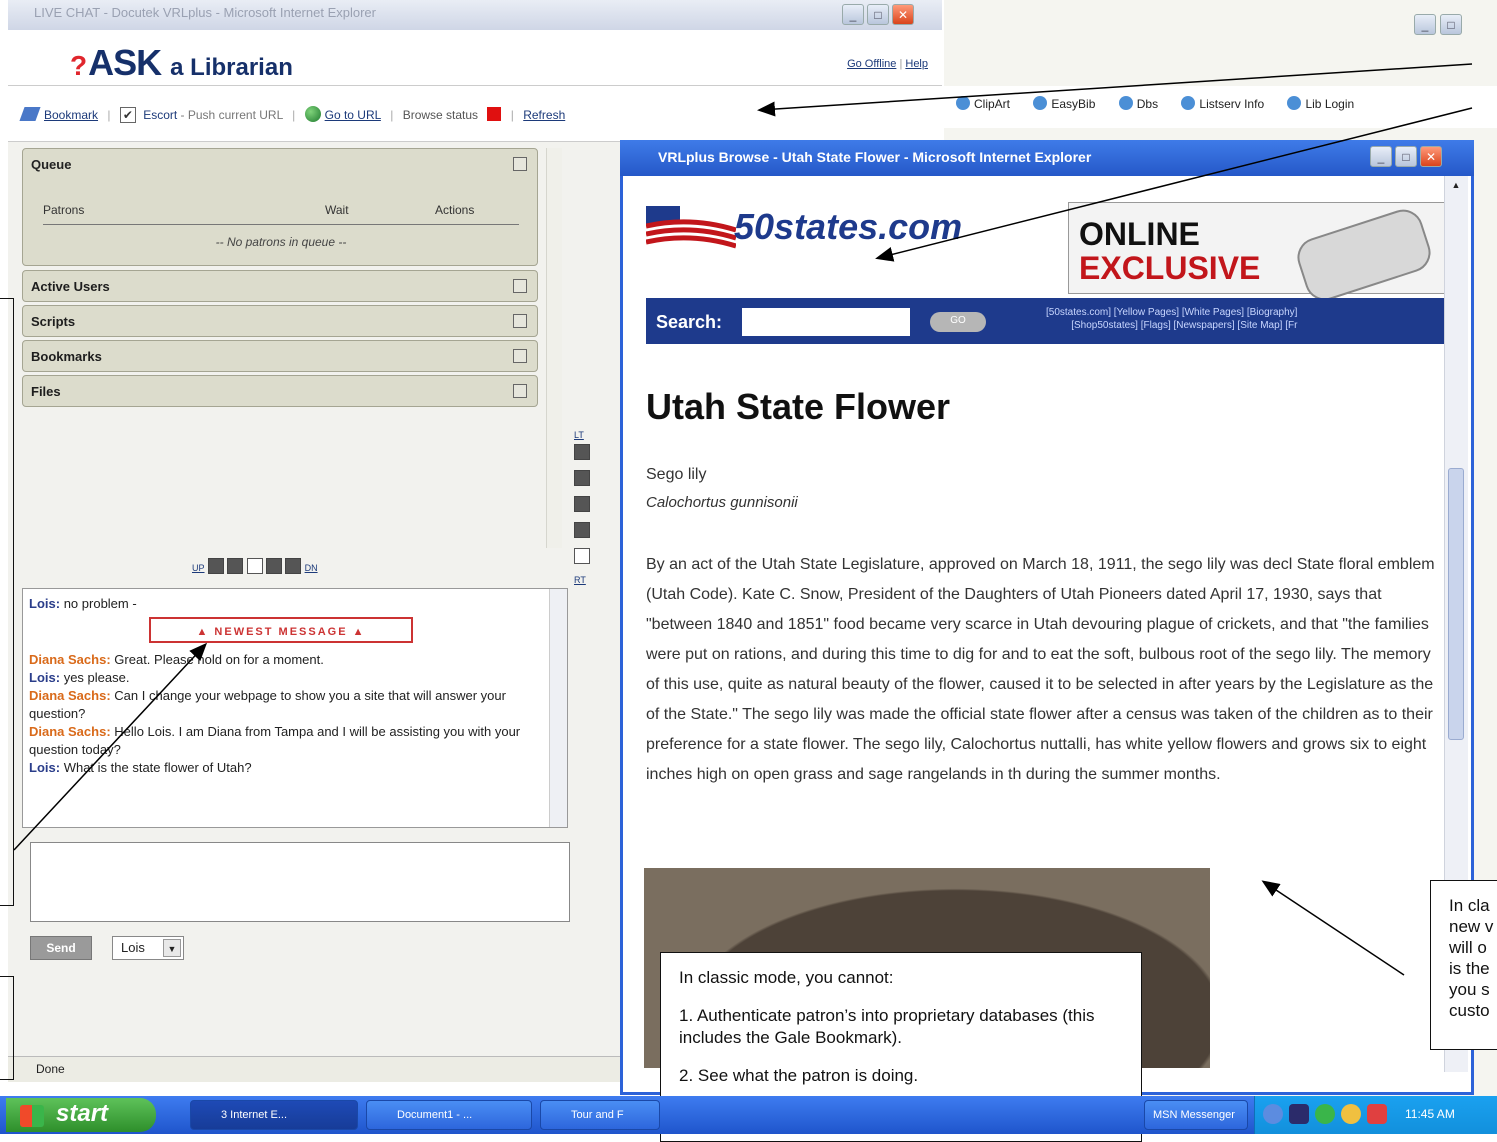 Image resolution: width=1497 pixels, height=1142 pixels. I want to click on clock: 11:45 AM, so click(1430, 1114).